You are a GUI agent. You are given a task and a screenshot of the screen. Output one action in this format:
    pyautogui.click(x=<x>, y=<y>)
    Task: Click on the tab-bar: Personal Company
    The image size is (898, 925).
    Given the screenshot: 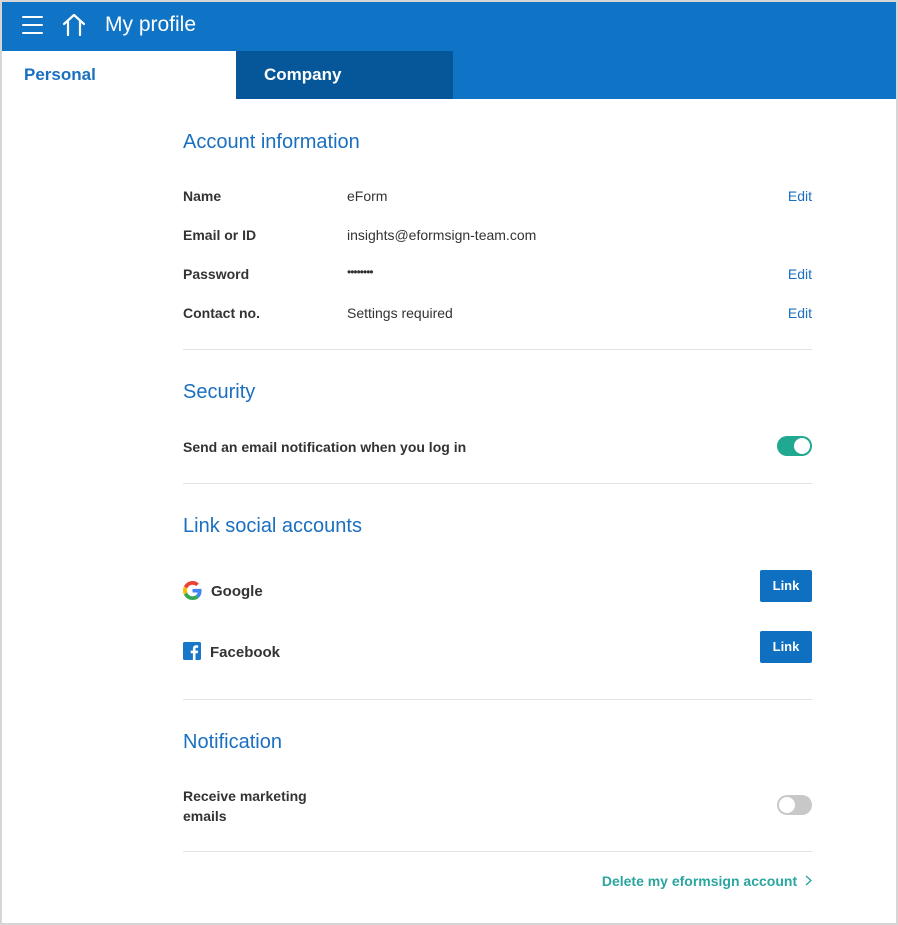 What is the action you would take?
    pyautogui.click(x=449, y=75)
    